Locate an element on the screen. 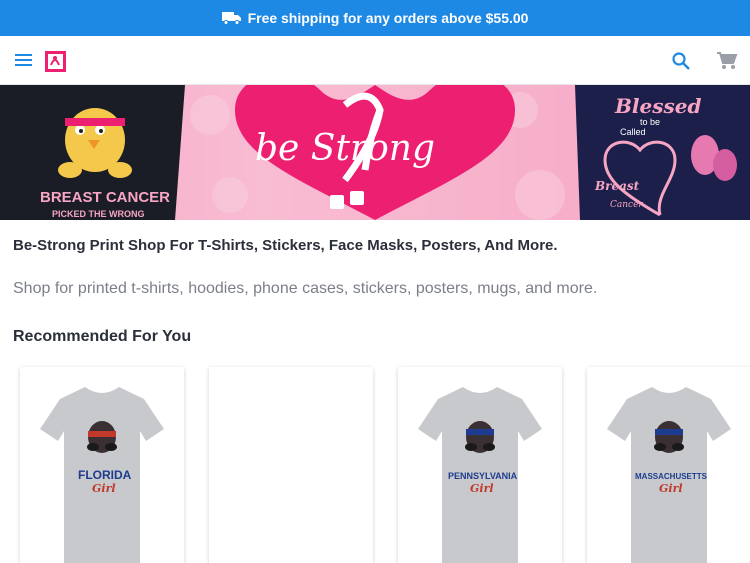 Image resolution: width=750 pixels, height=563 pixels. product-card is located at coordinates (291, 465).